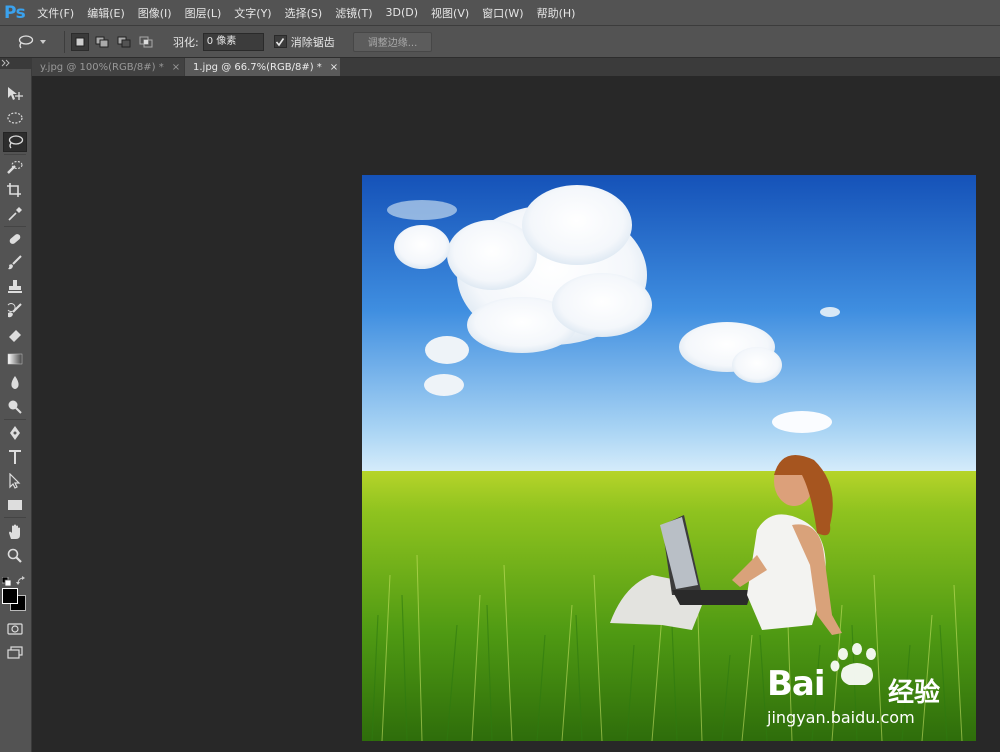 The height and width of the screenshot is (752, 1000). Describe the element at coordinates (402, 12) in the screenshot. I see `menu-3d: 3D(D)` at that location.